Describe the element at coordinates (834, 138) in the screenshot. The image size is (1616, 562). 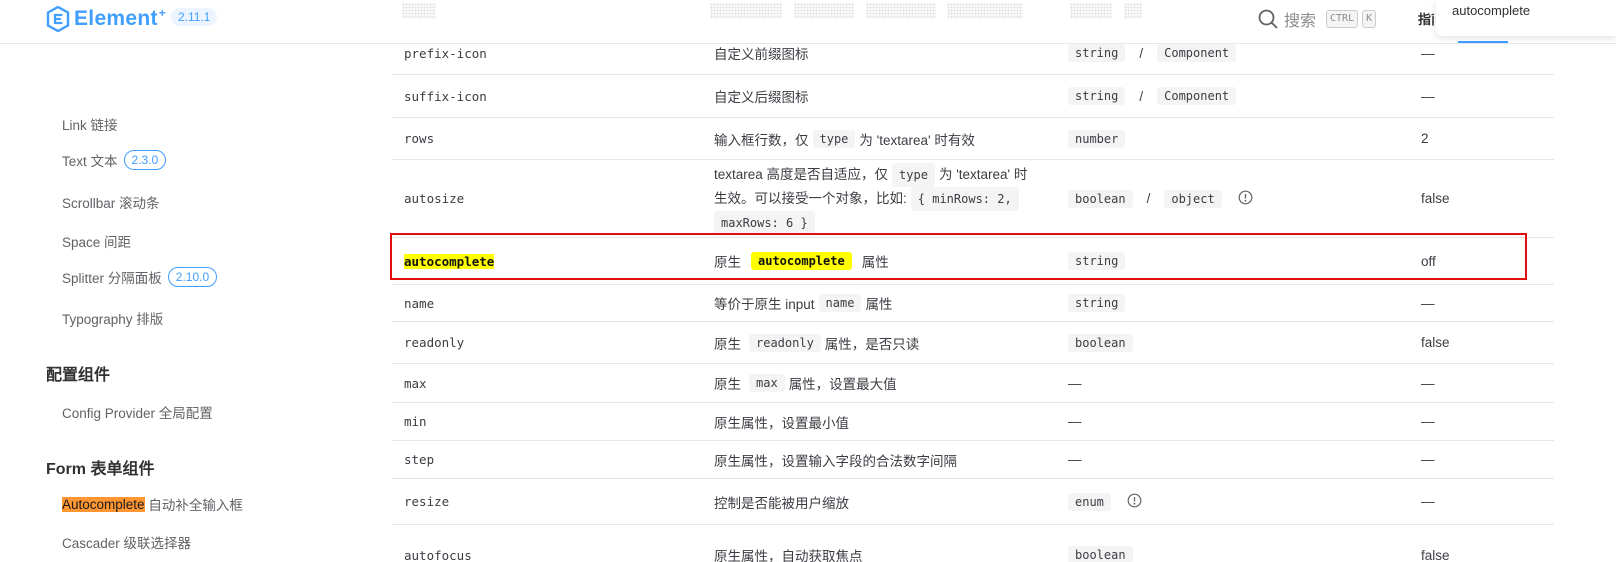
I see `desc-code: type` at that location.